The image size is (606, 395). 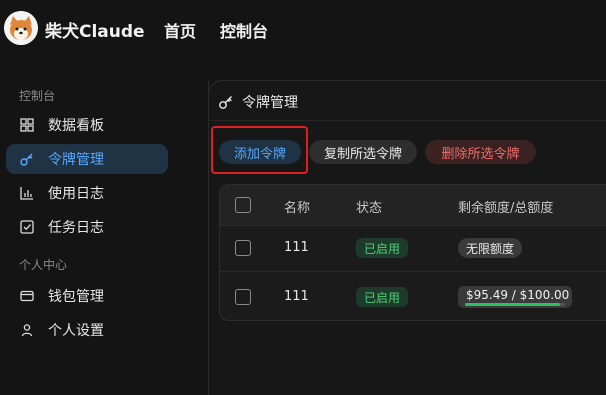 I want to click on highlight-box, so click(x=259, y=150).